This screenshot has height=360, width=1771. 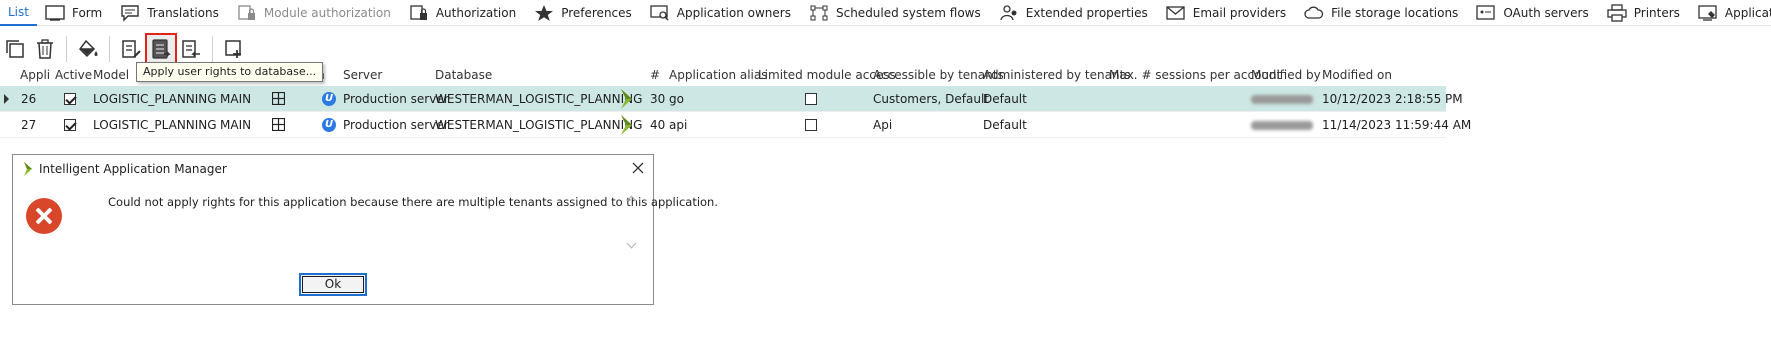 What do you see at coordinates (1239, 12) in the screenshot?
I see `tab-label: Email providers` at bounding box center [1239, 12].